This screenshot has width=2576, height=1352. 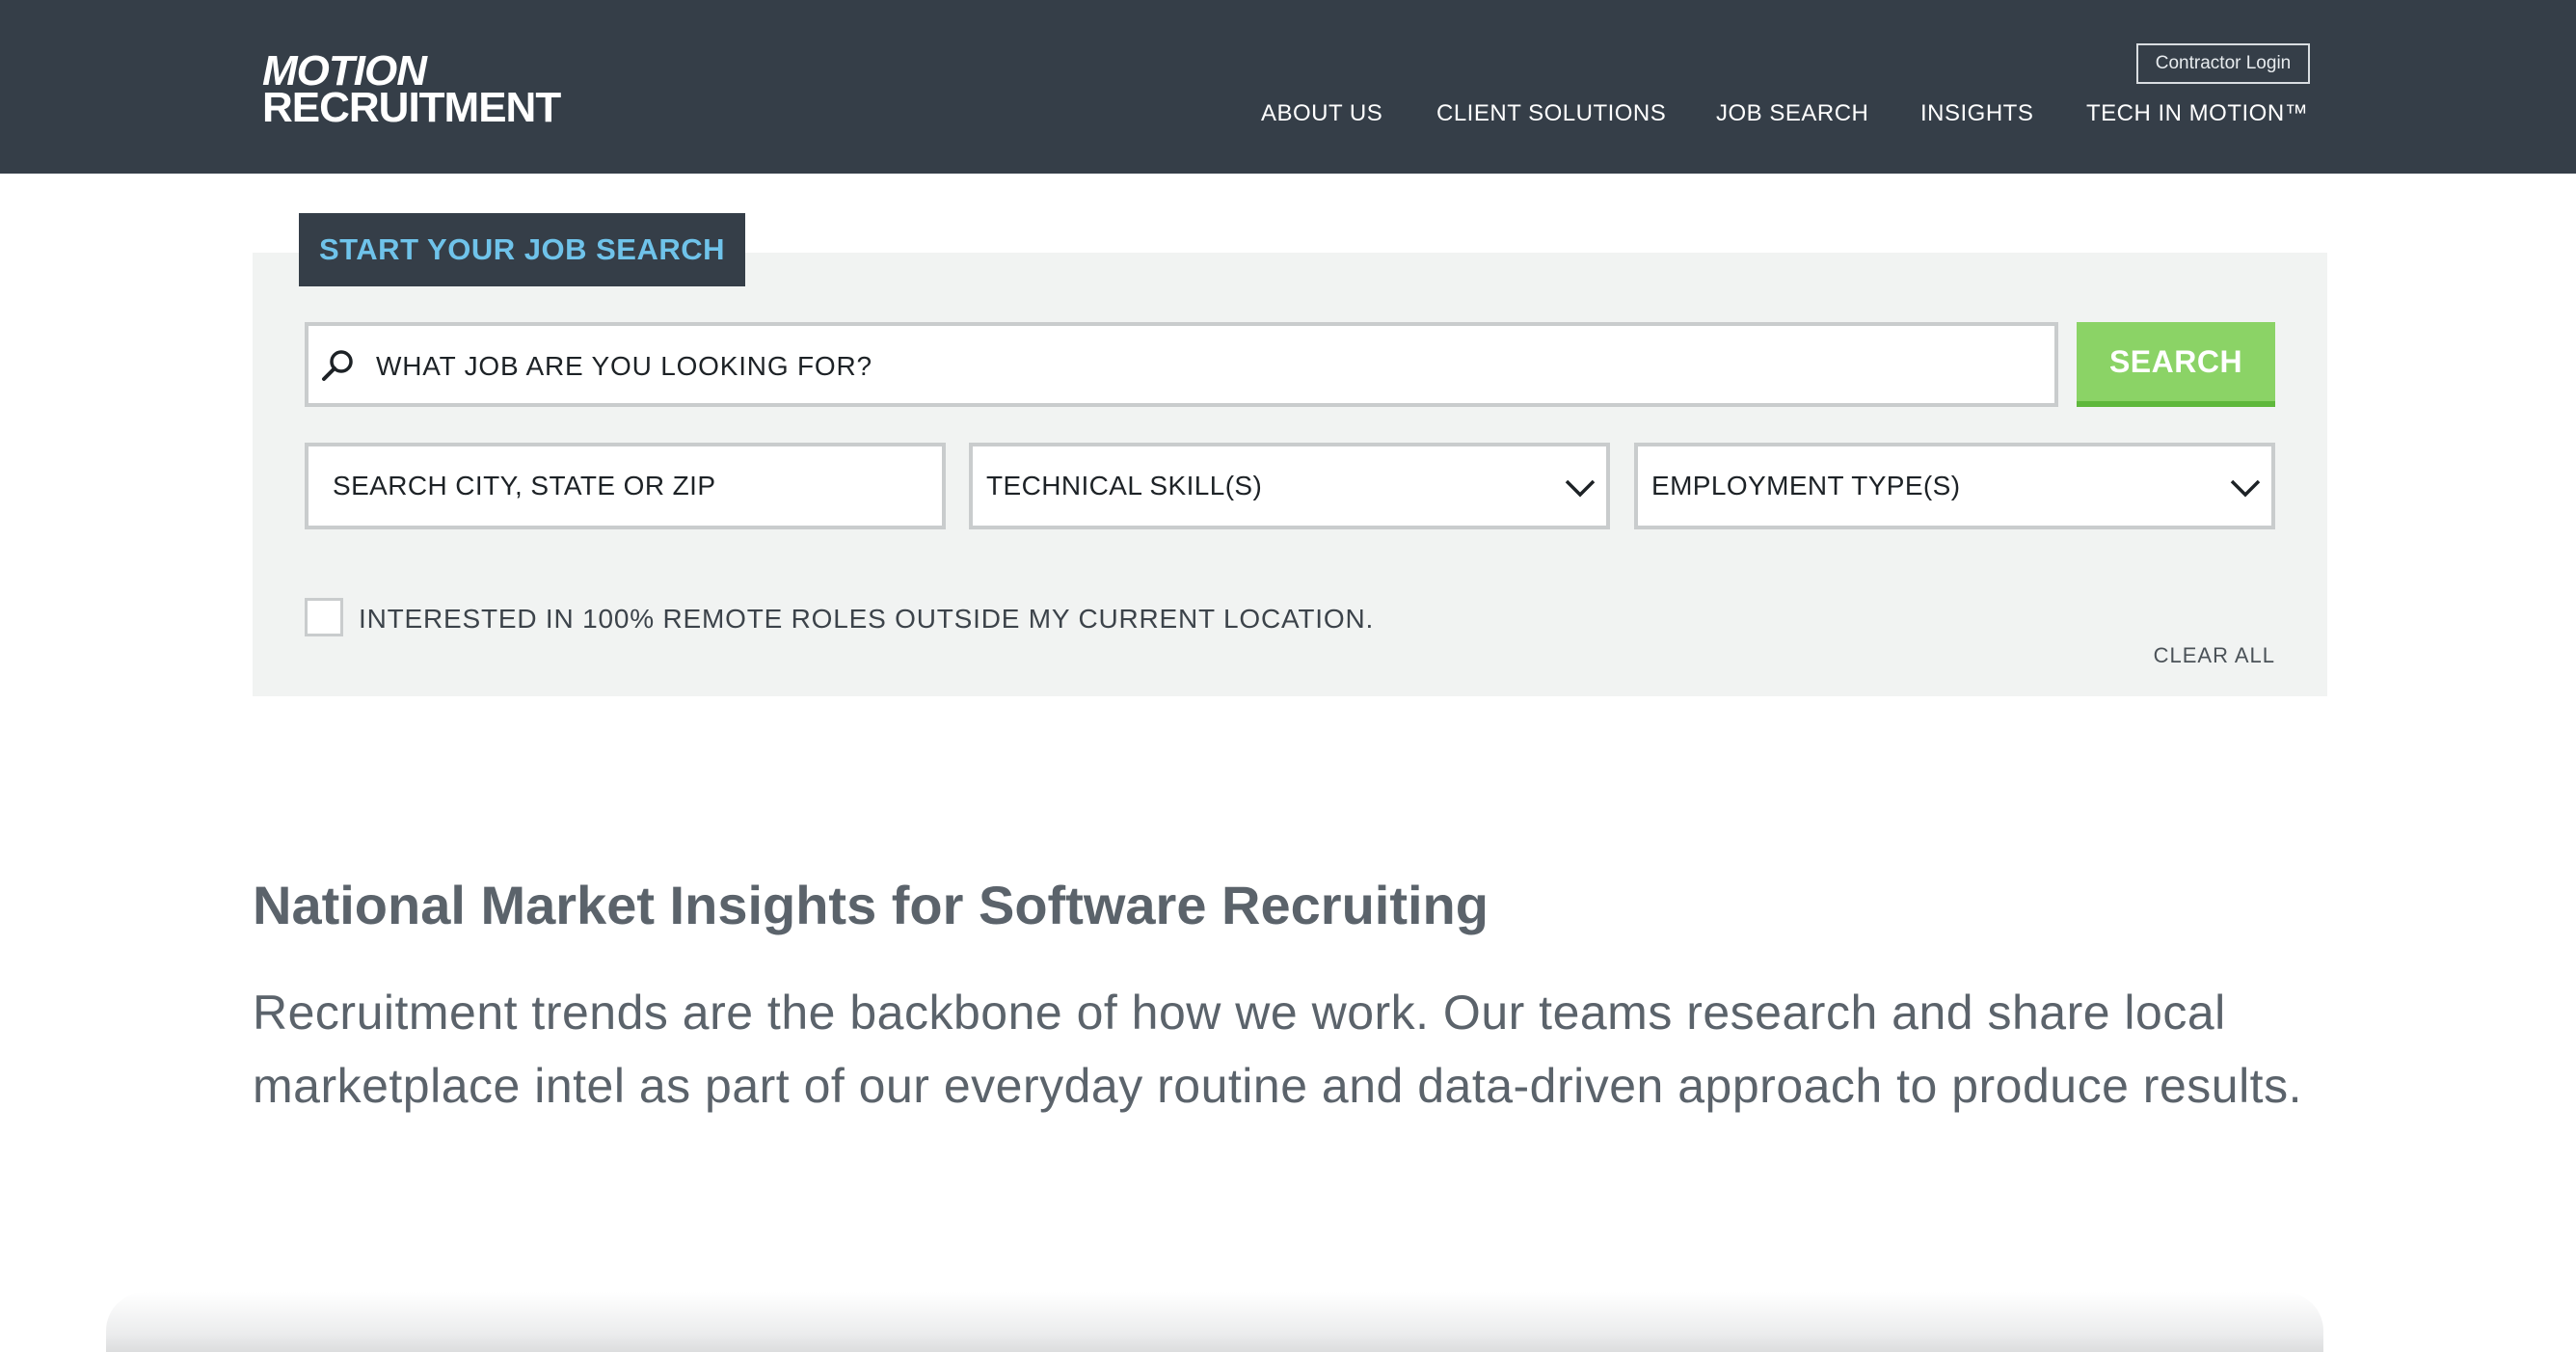 I want to click on remote-roles-checkbox, so click(x=324, y=617).